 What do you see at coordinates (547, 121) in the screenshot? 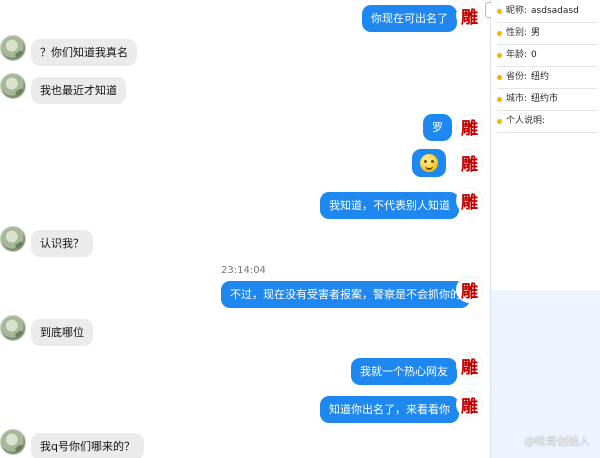
I see `profile-field-bio: 个人说明:` at bounding box center [547, 121].